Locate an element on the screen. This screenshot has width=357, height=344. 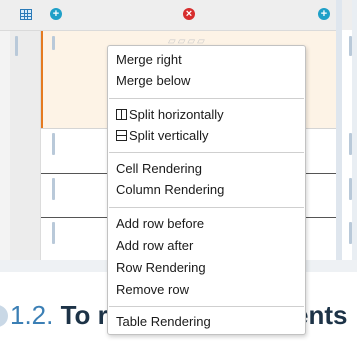
left-margin is located at coordinates (5, 135).